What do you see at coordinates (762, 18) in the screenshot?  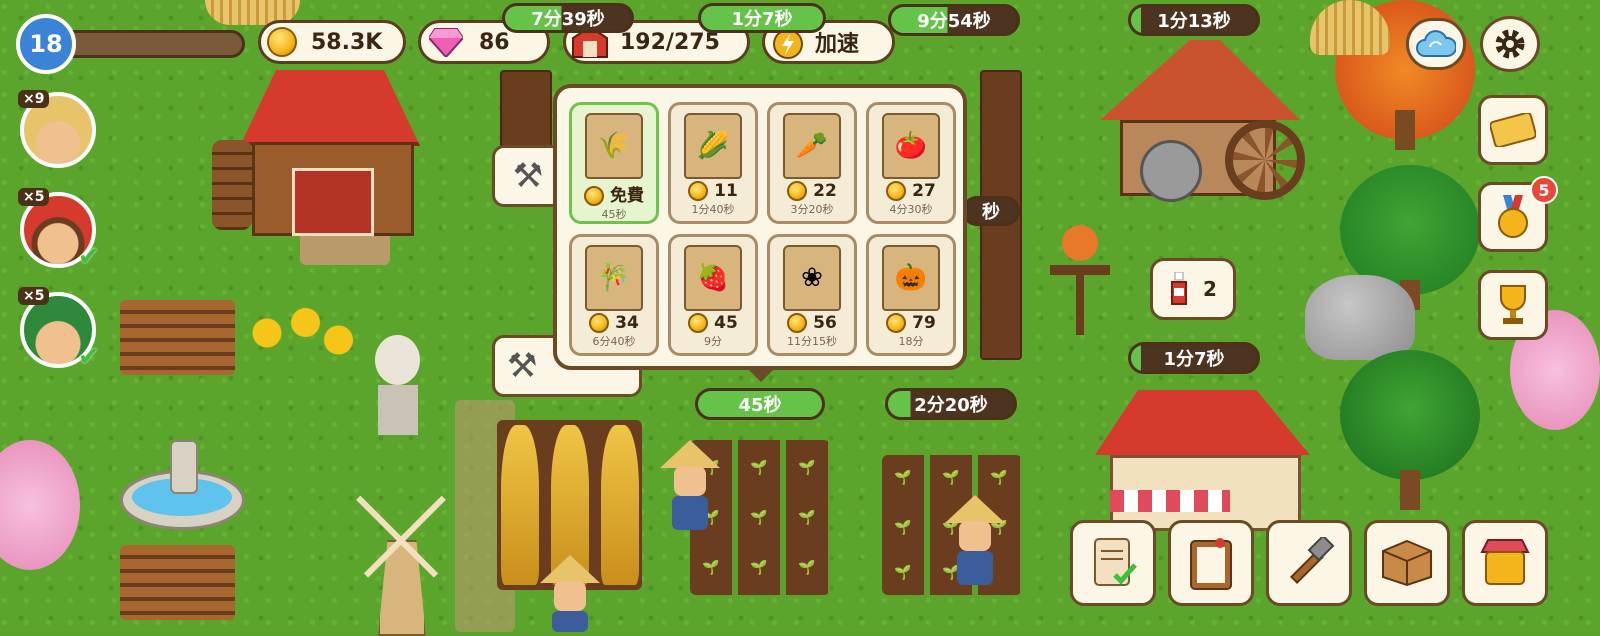 I see `timer-top-b: 1分7秒` at bounding box center [762, 18].